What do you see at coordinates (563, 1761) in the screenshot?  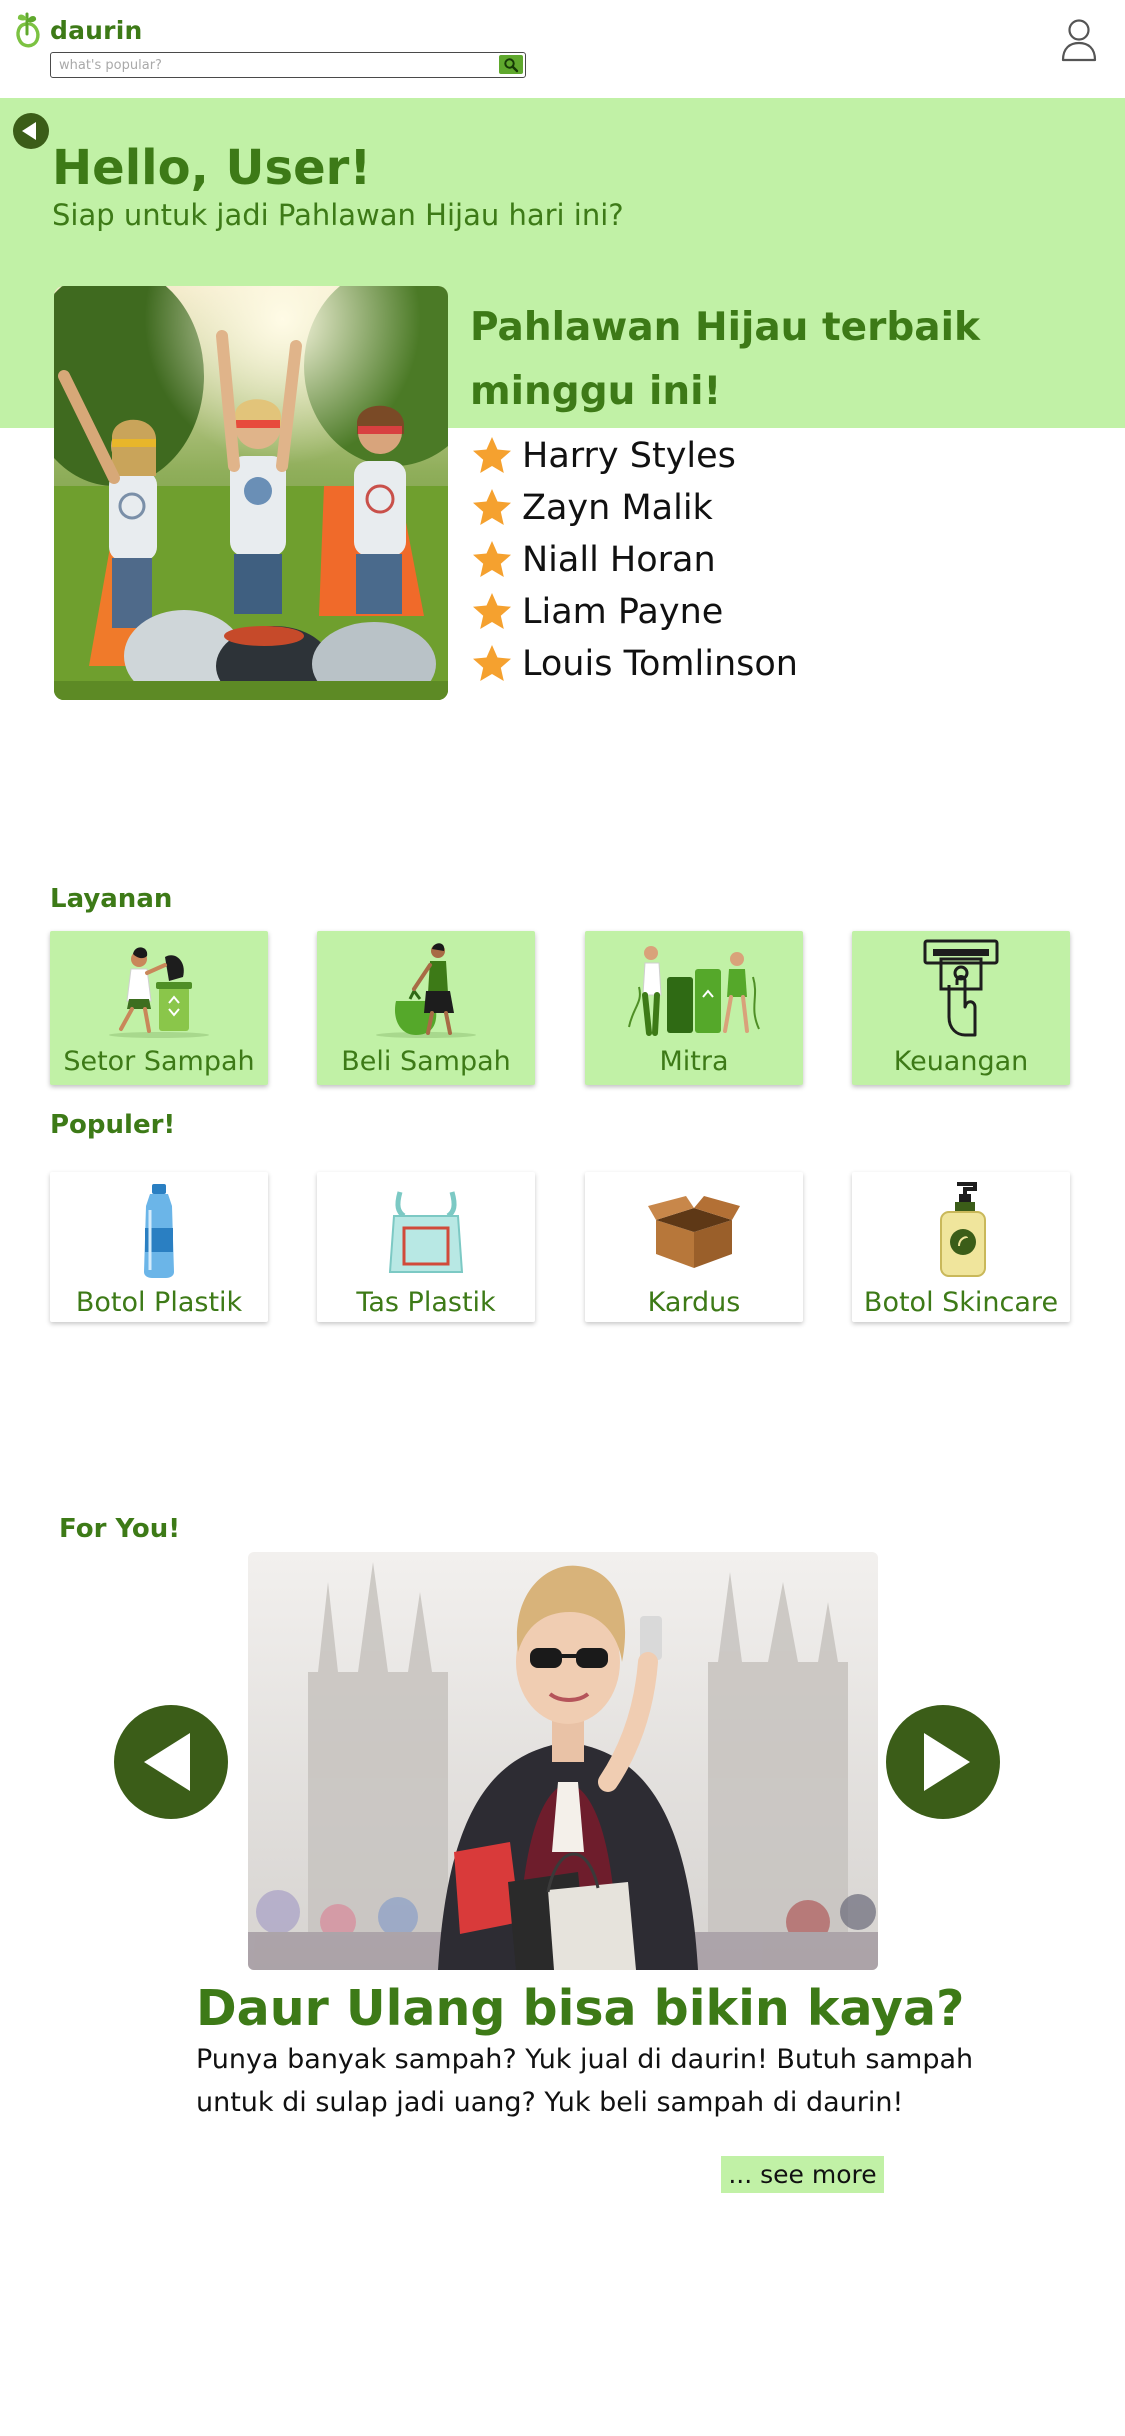 I see `for-you-carousel-image` at bounding box center [563, 1761].